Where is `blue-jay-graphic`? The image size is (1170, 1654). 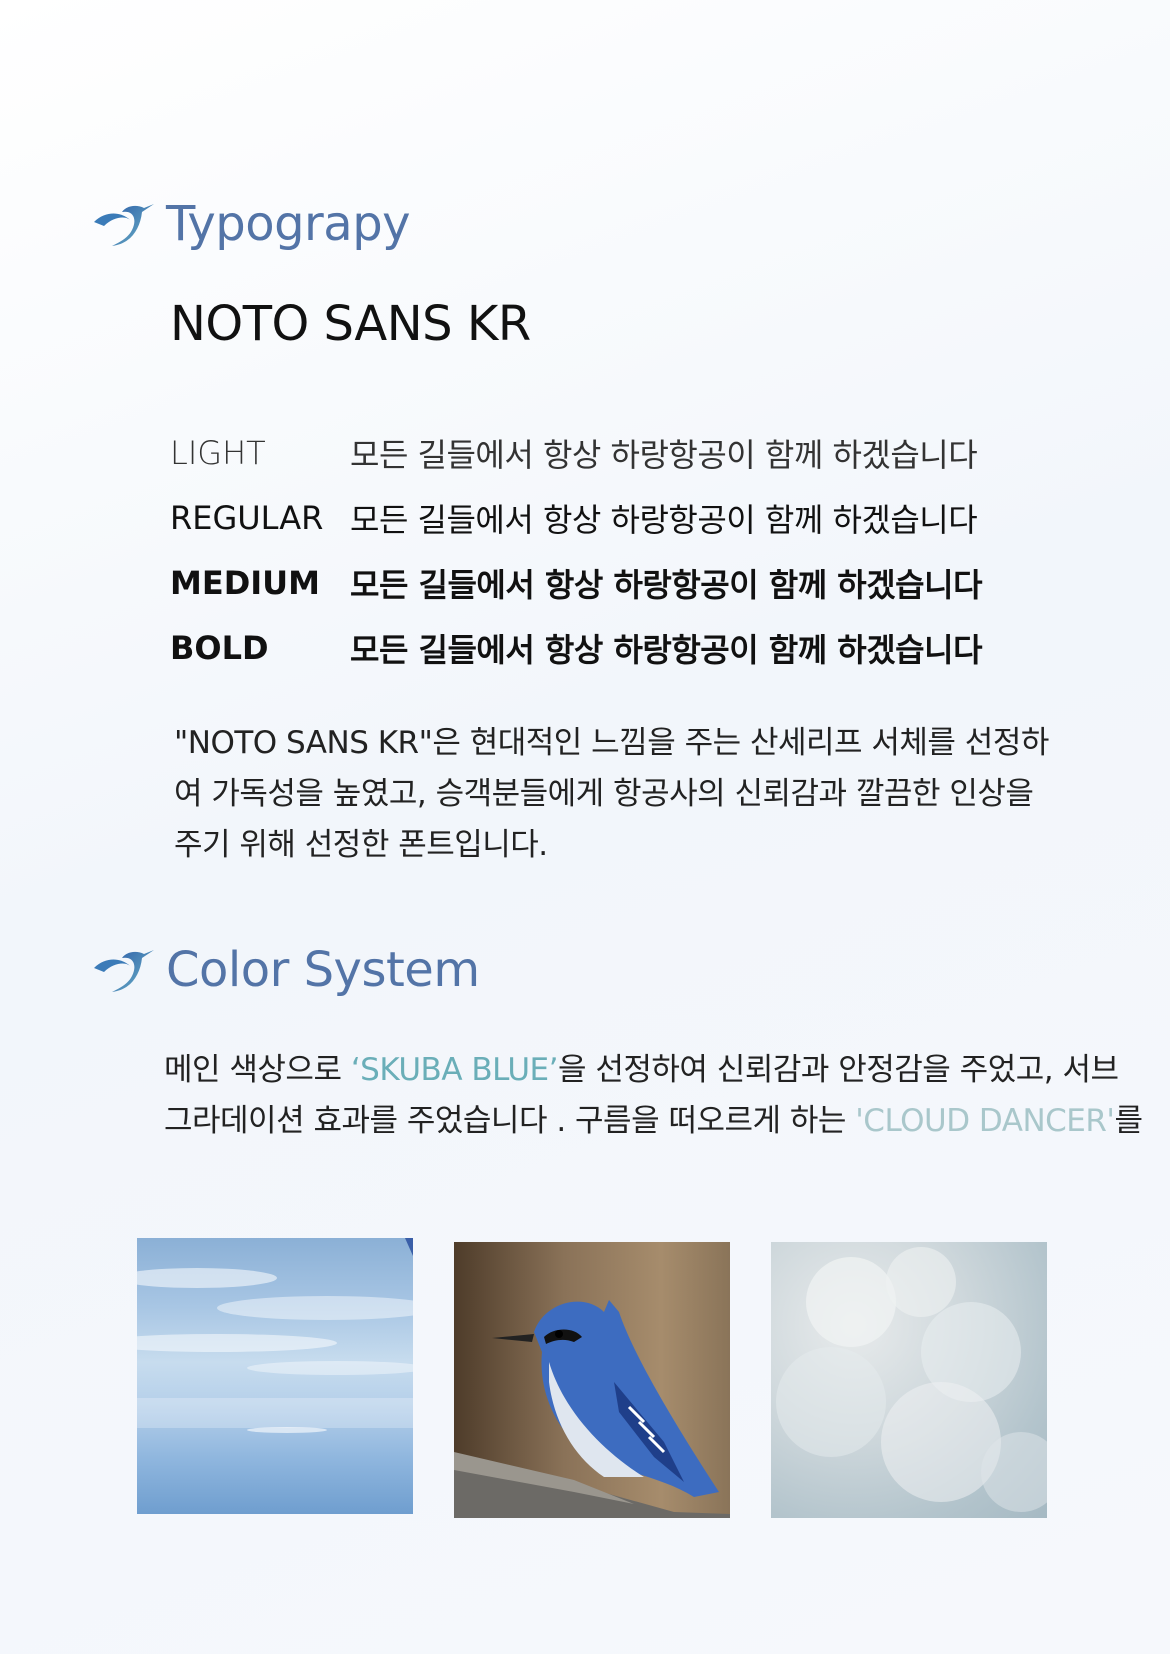
blue-jay-graphic is located at coordinates (592, 1409).